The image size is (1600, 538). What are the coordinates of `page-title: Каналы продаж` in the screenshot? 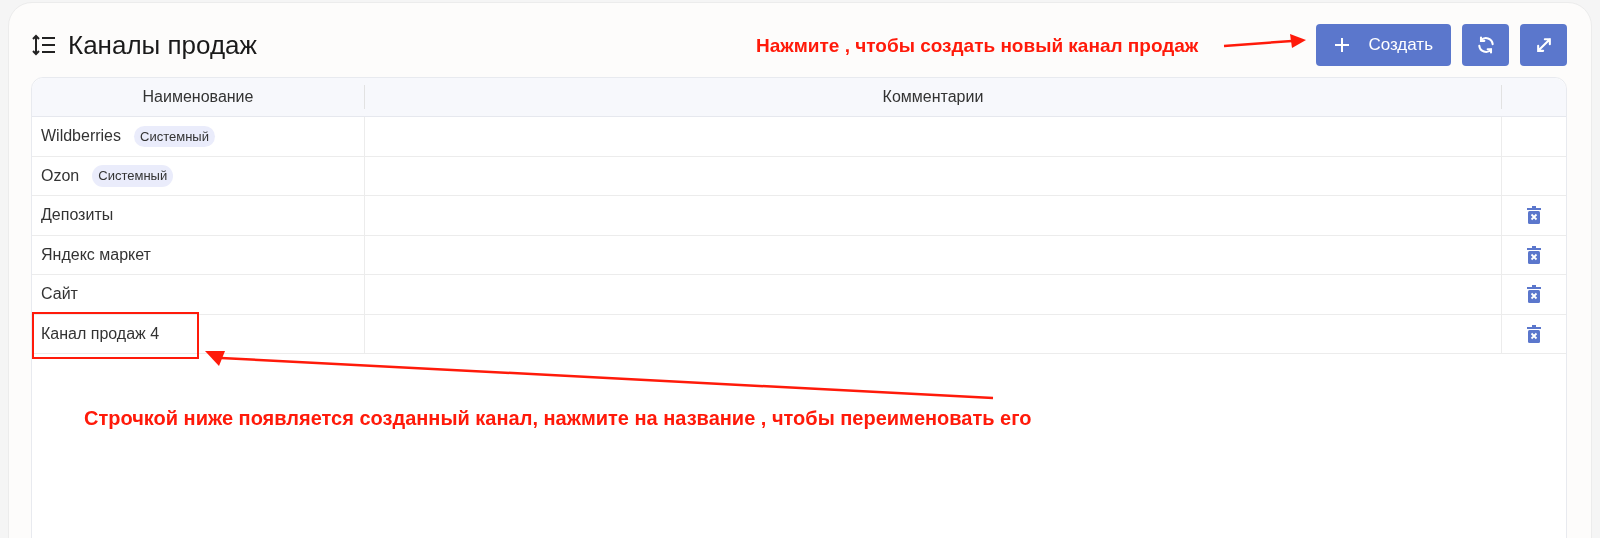 It's located at (162, 45).